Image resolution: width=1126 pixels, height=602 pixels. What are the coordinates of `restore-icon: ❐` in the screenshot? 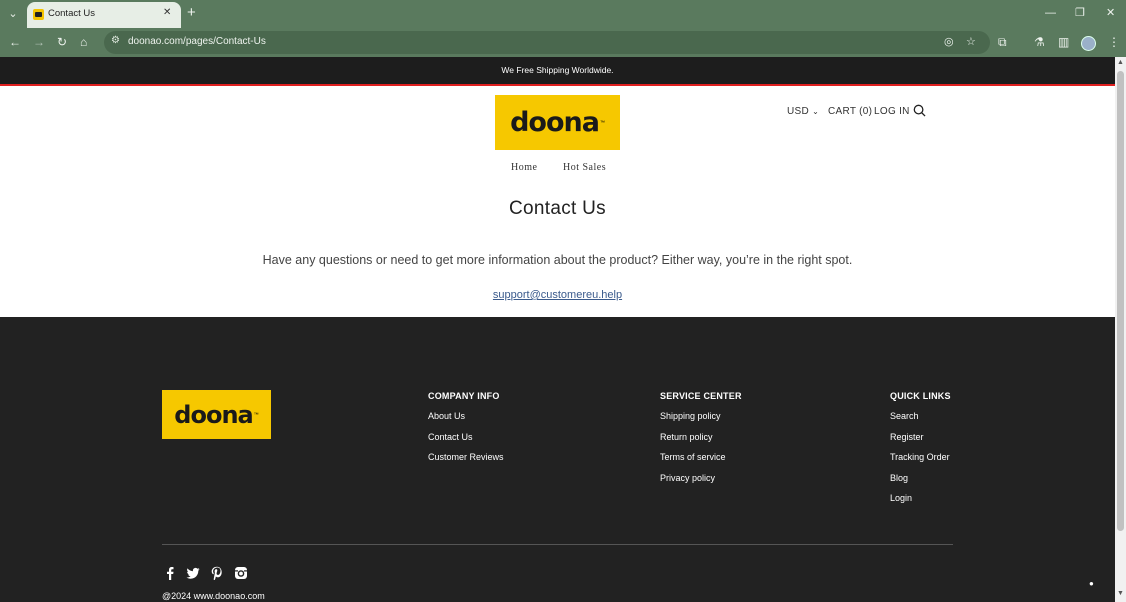 It's located at (1080, 13).